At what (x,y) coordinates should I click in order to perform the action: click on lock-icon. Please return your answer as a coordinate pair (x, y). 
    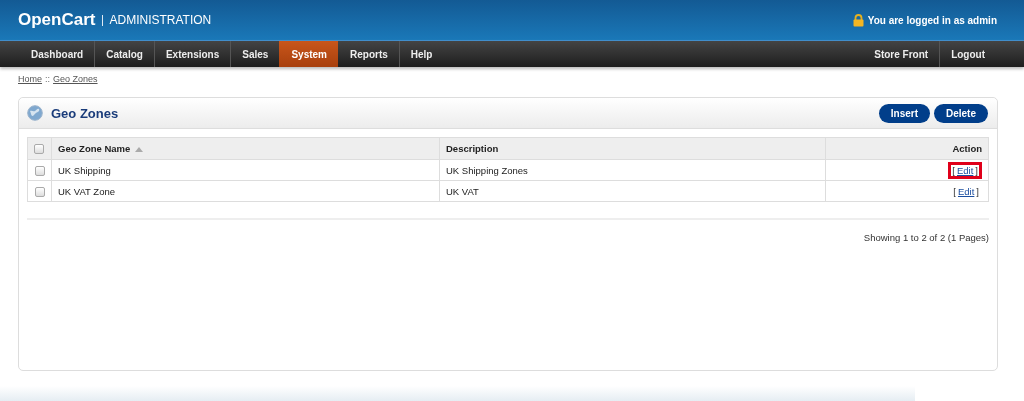
    Looking at the image, I should click on (858, 20).